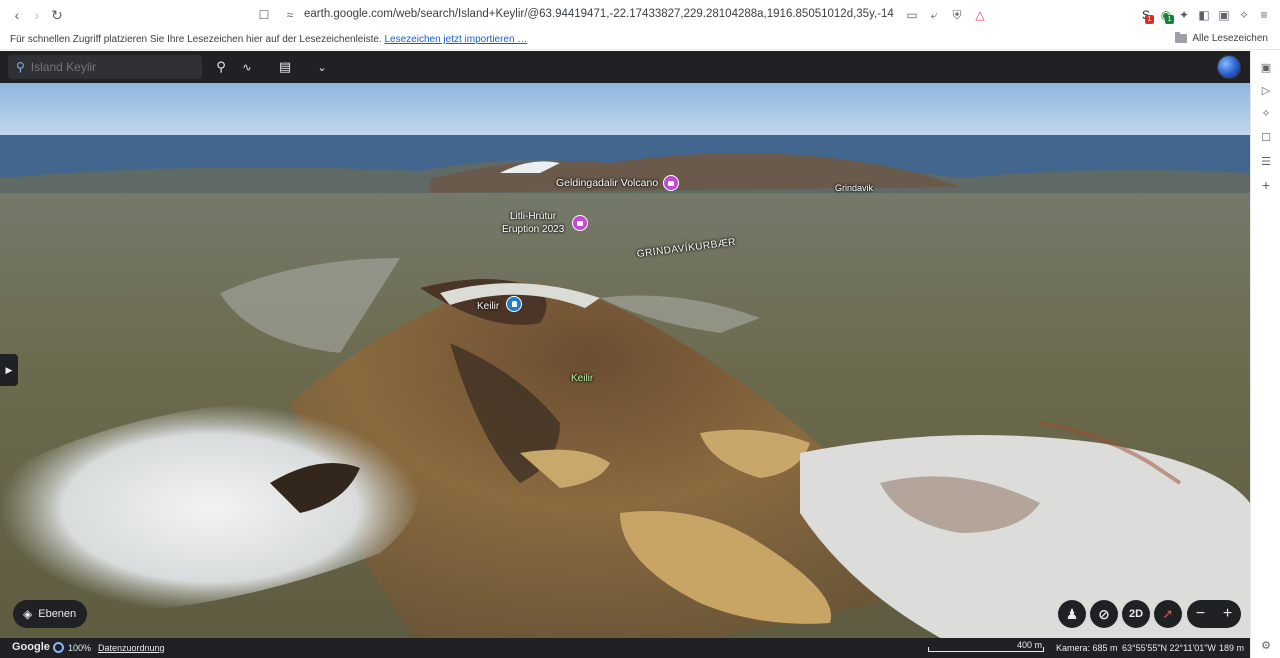  Describe the element at coordinates (854, 188) in the screenshot. I see `label-grindavik: Grindavik` at that location.